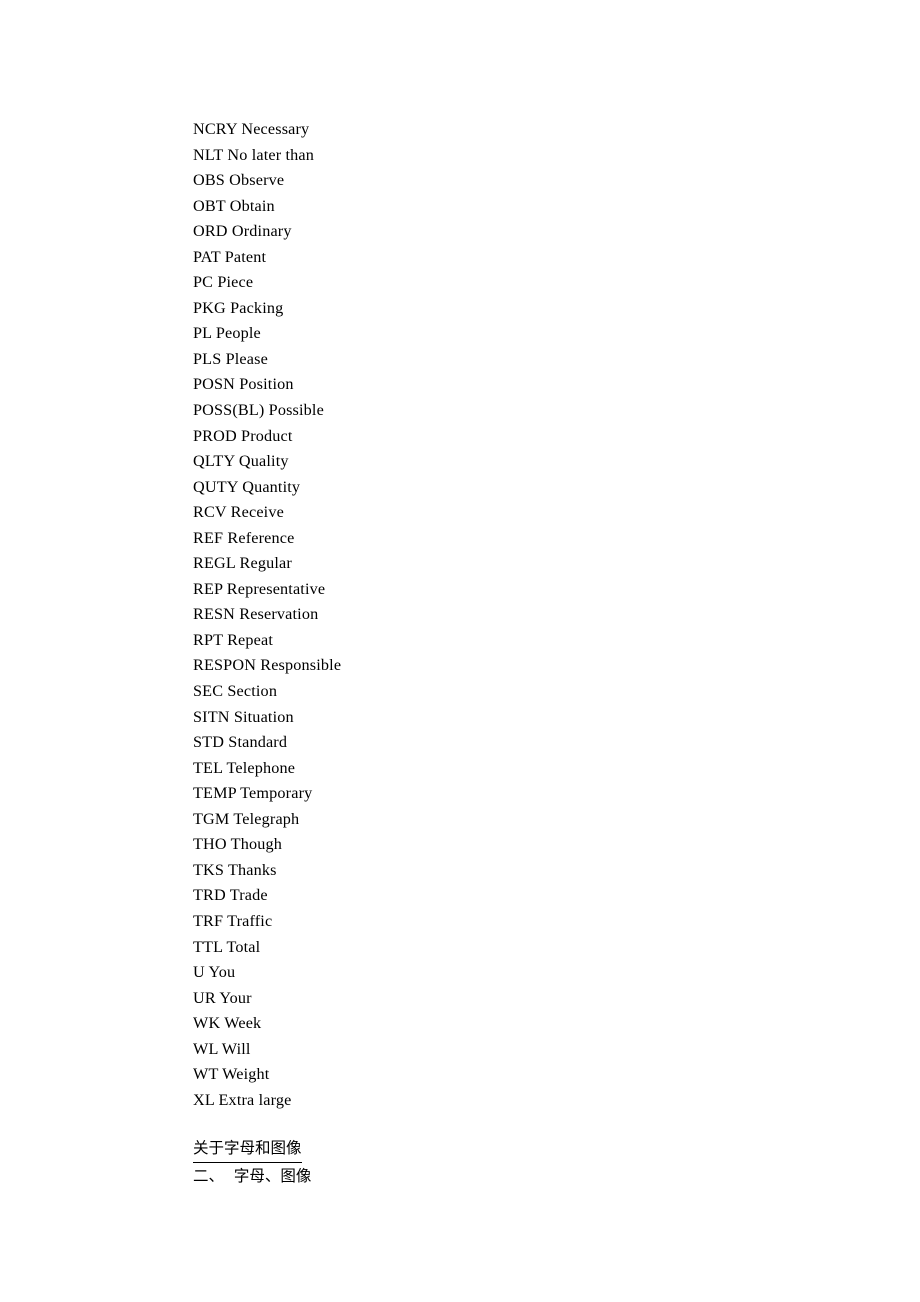  What do you see at coordinates (222, 997) in the screenshot?
I see `list-item: UR Your` at bounding box center [222, 997].